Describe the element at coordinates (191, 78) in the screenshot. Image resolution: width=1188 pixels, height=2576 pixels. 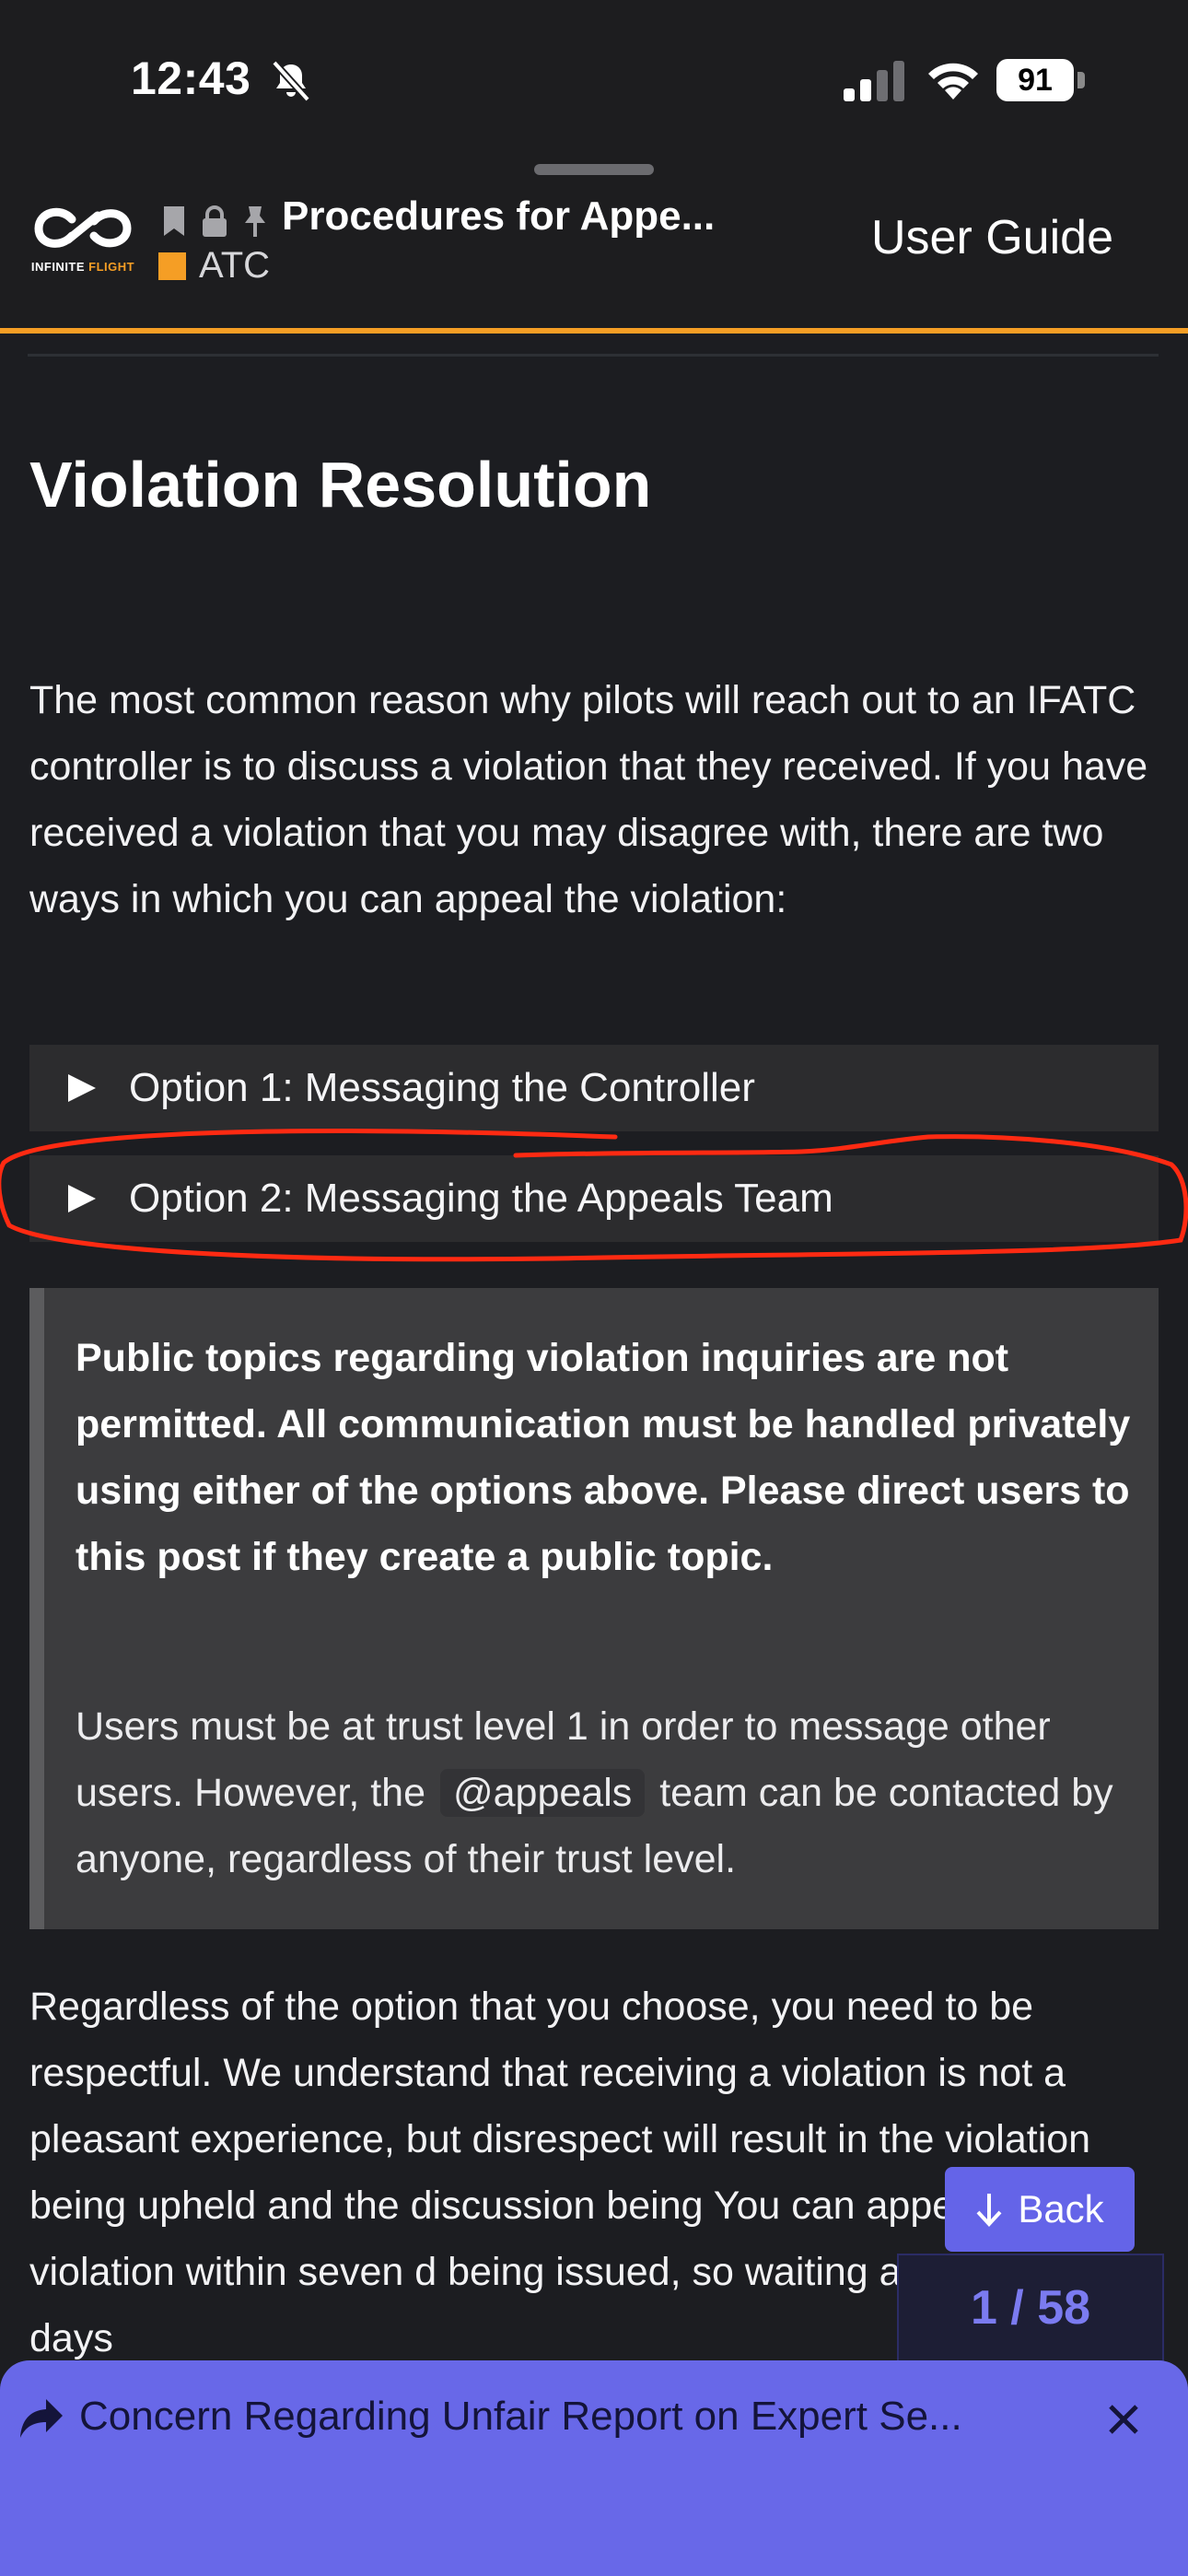
I see `status-time: 12:43` at that location.